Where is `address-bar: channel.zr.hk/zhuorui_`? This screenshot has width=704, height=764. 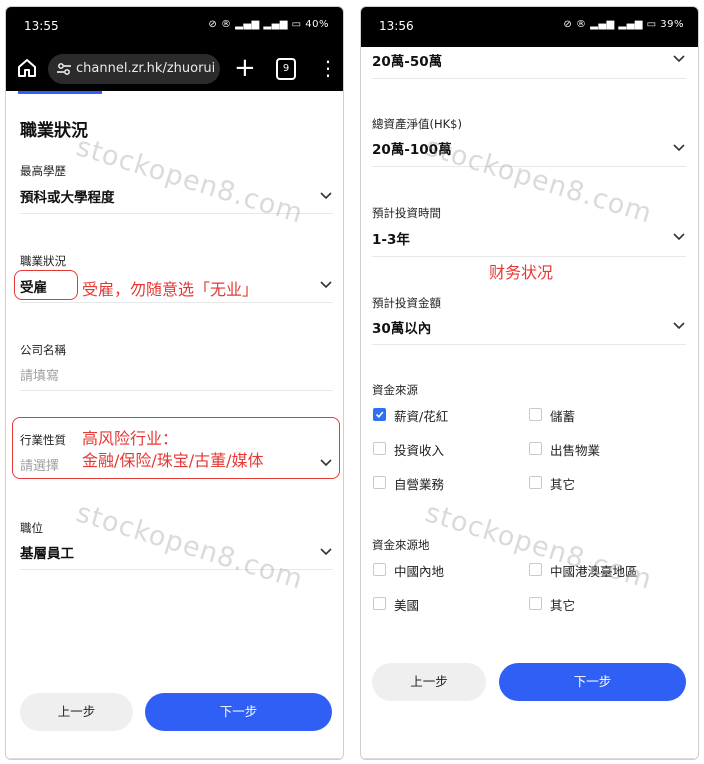
address-bar: channel.zr.hk/zhuorui_ is located at coordinates (134, 69).